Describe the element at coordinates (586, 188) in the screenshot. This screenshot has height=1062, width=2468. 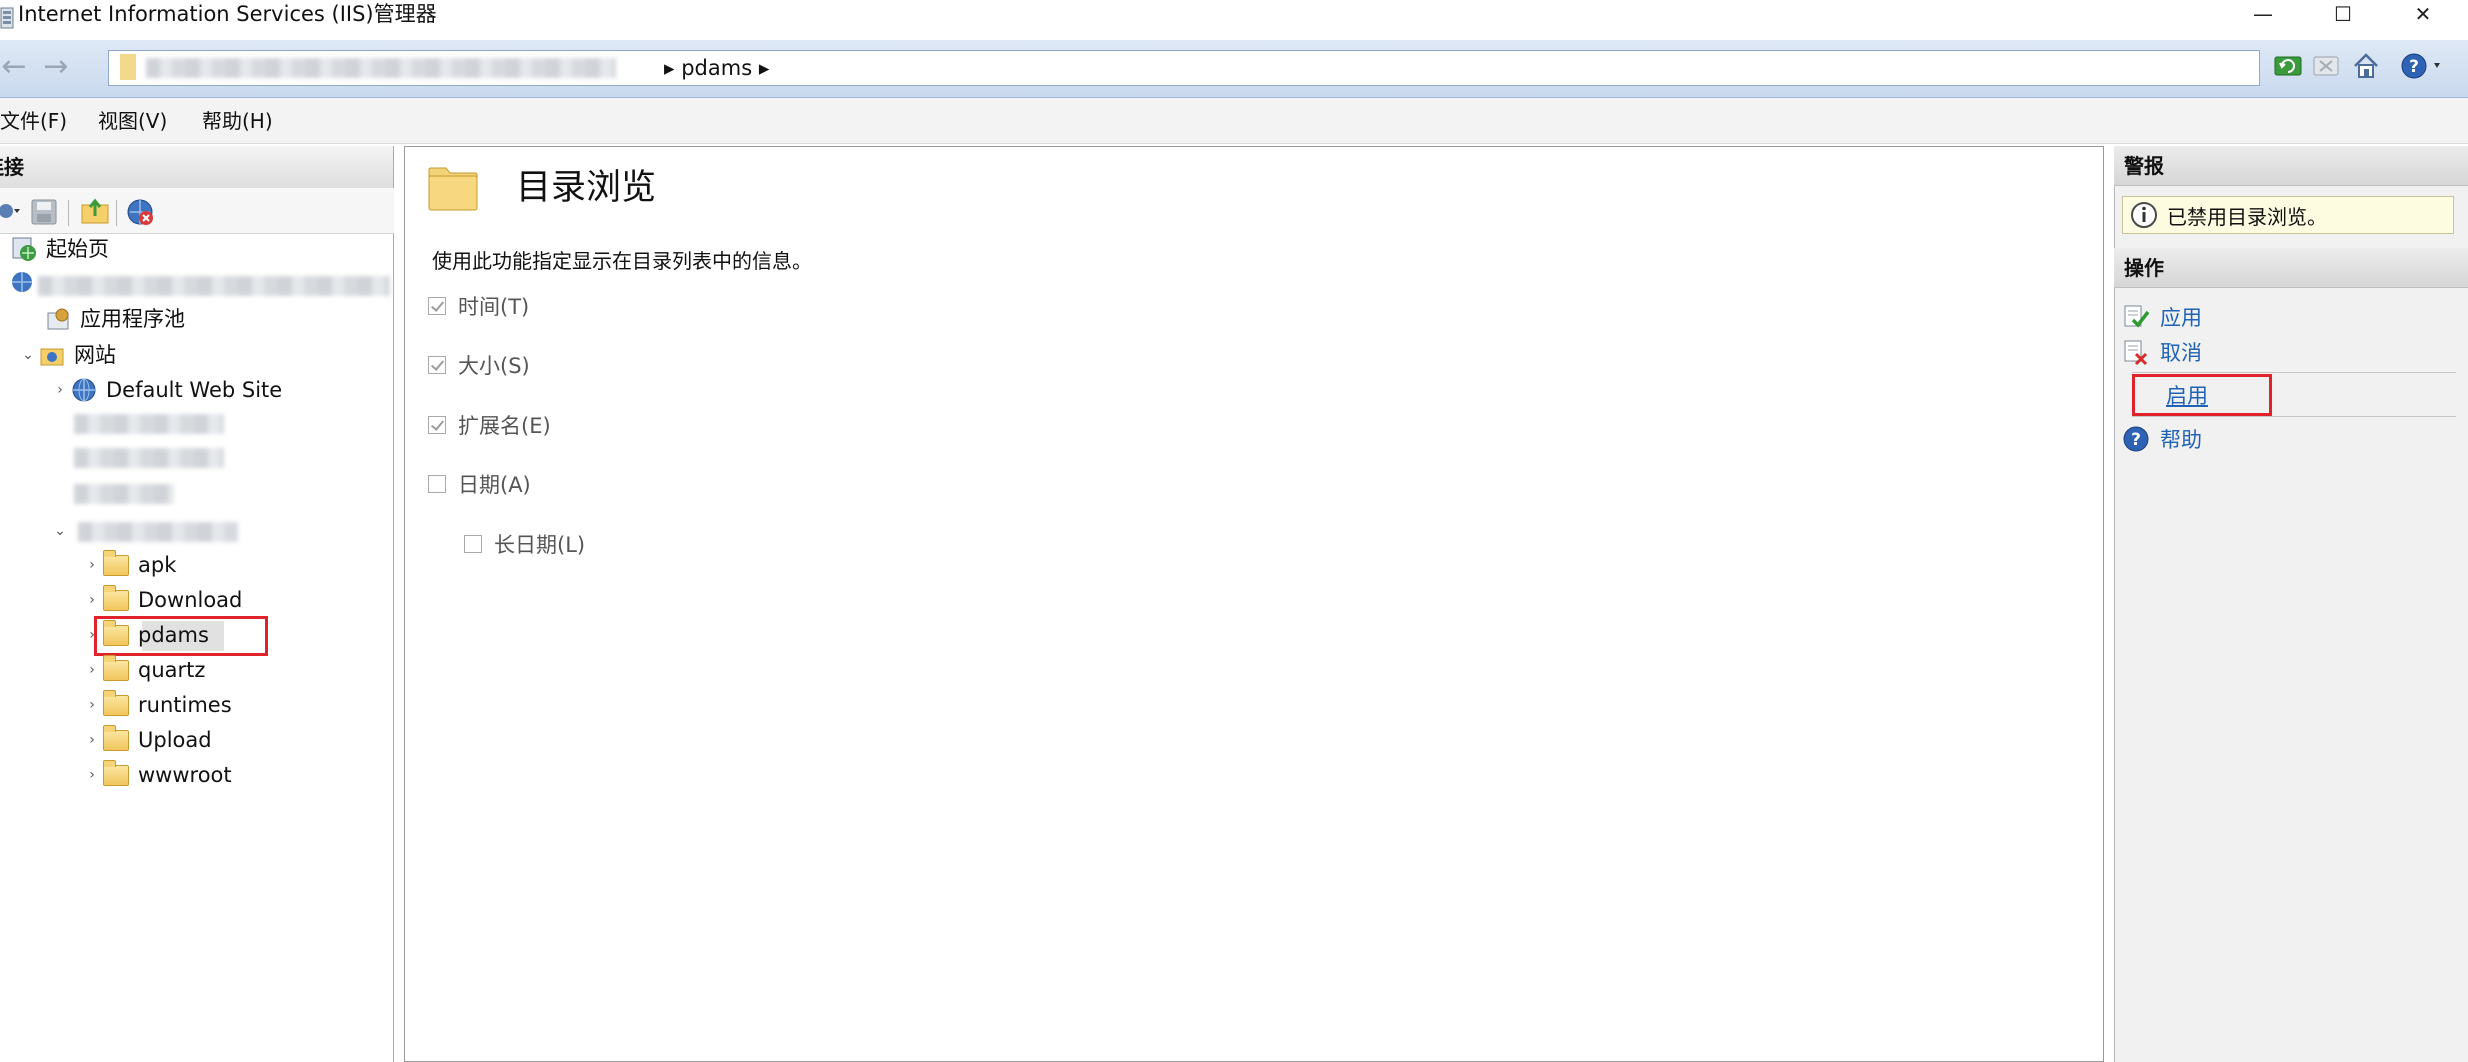
I see `feature-title: 目录浏览` at that location.